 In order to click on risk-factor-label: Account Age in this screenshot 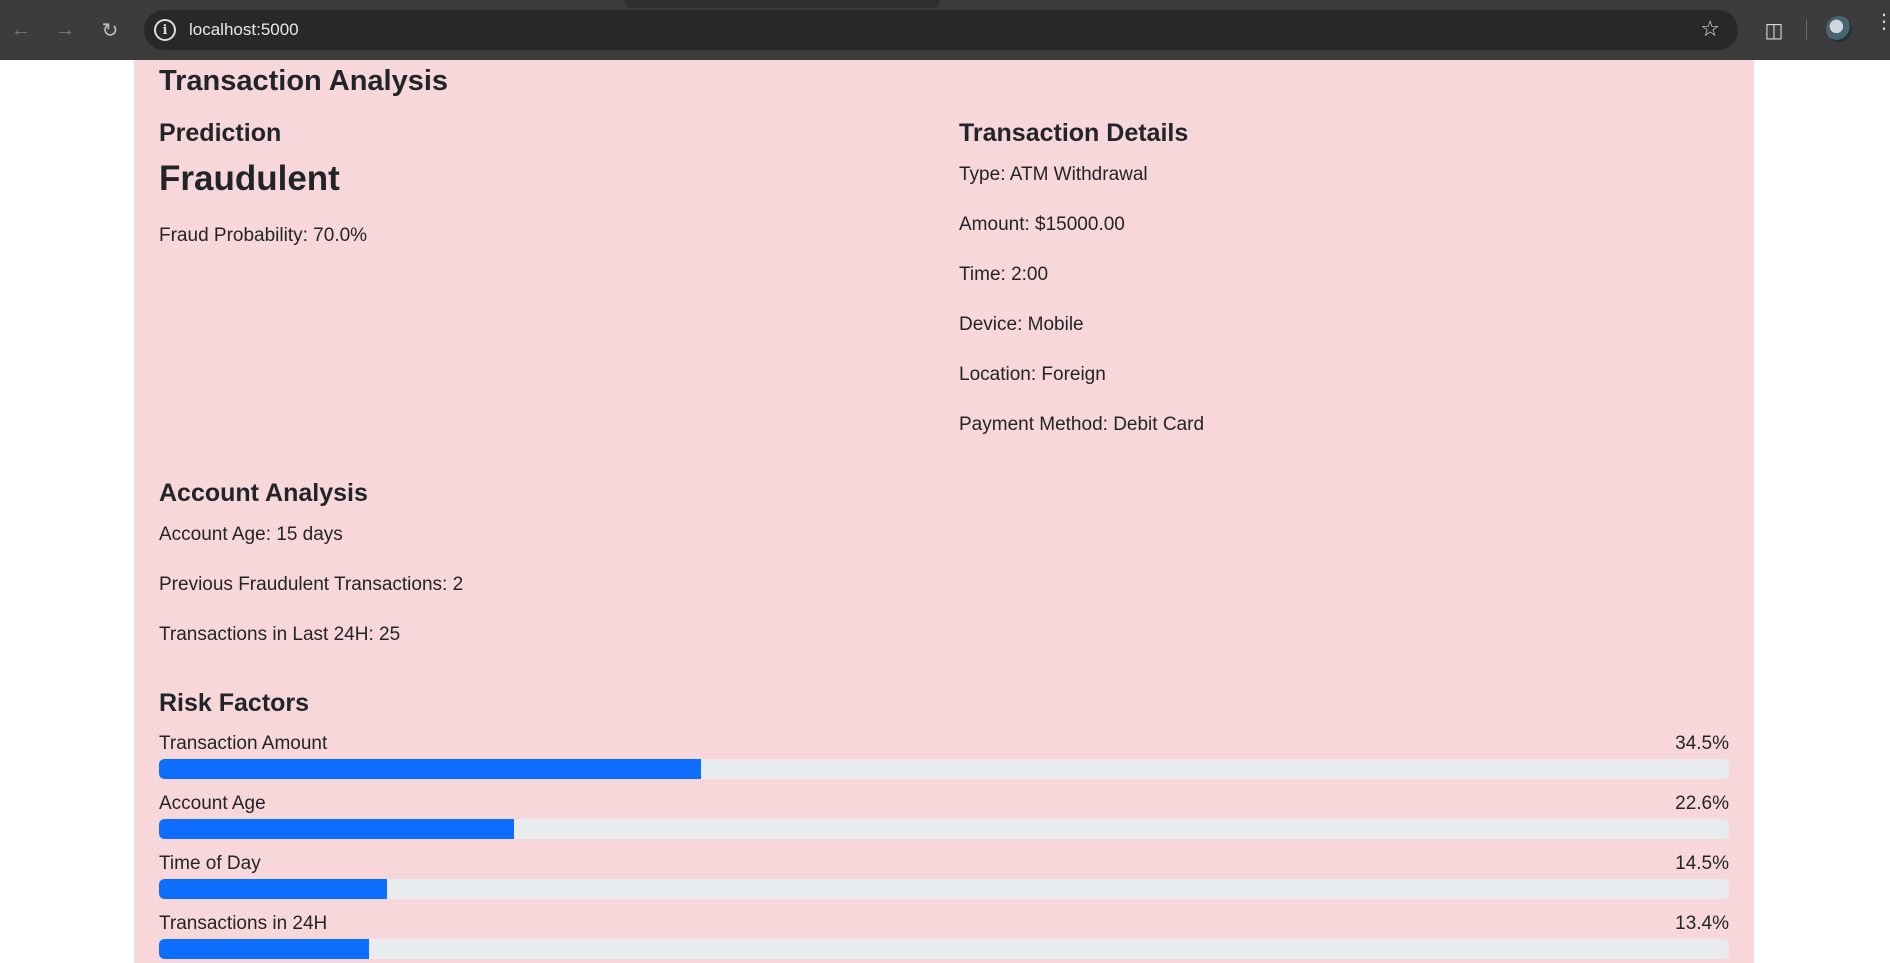, I will do `click(212, 803)`.